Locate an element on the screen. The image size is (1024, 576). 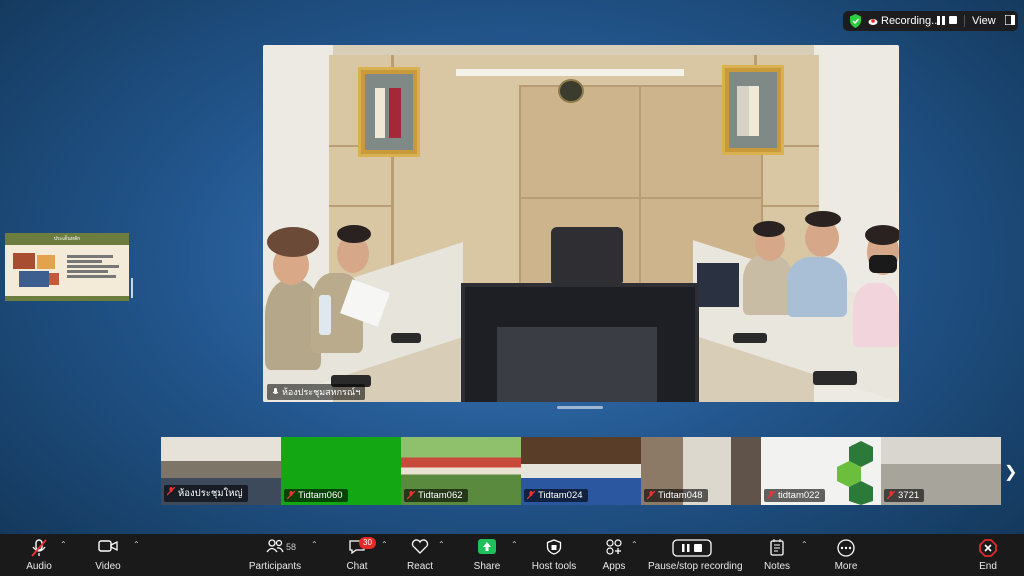
main-video-name-tag: ห้องประชุมสหกรณ์ฯ is located at coordinates (316, 392).